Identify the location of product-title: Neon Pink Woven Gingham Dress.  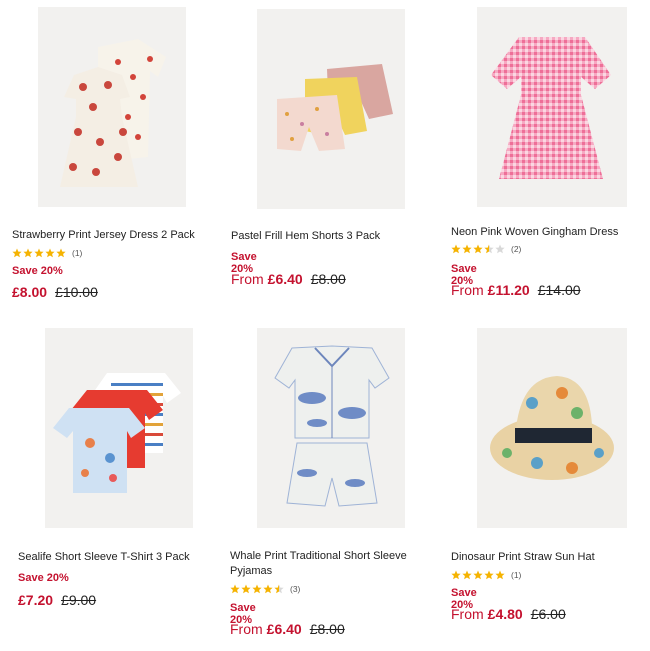
(550, 232).